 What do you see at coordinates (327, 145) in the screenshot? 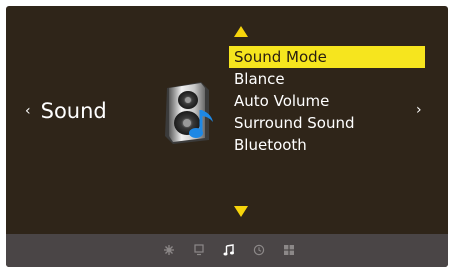
I see `menu-item-bluetooth: Bluetooth` at bounding box center [327, 145].